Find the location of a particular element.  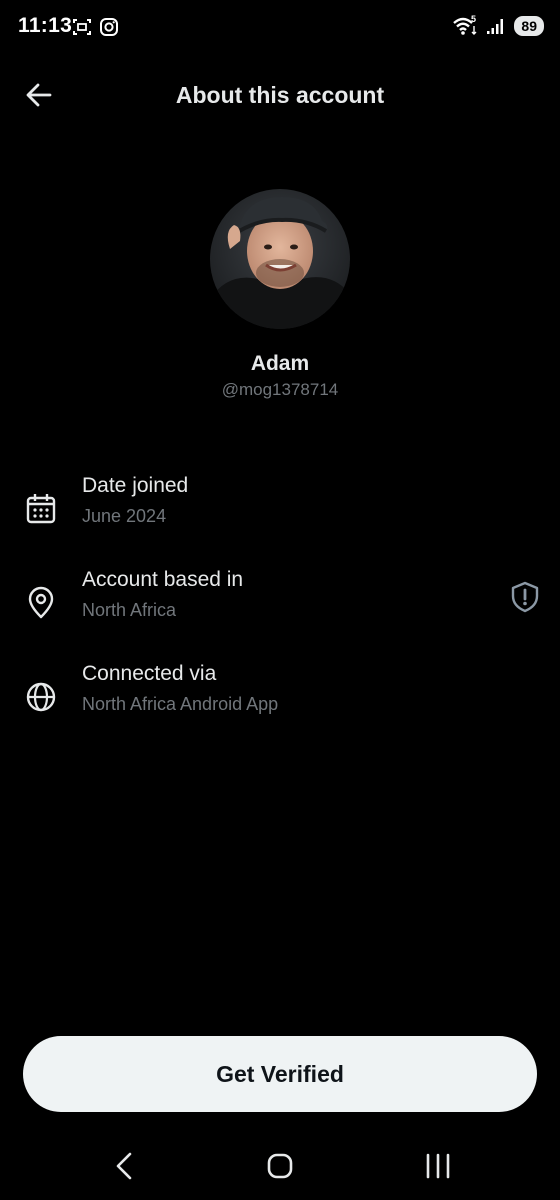

calendar-icon is located at coordinates (41, 509).